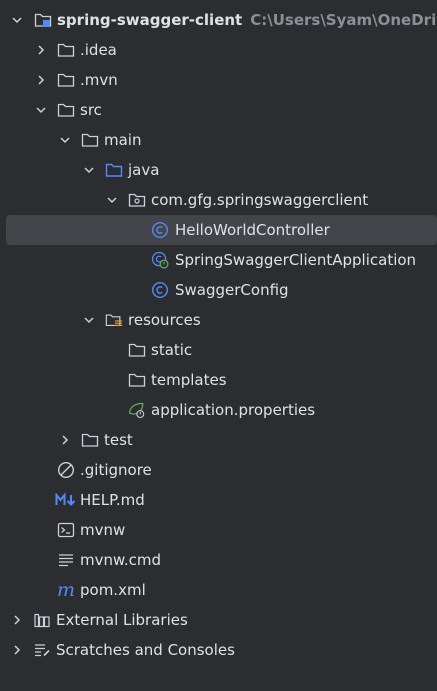  What do you see at coordinates (233, 410) in the screenshot?
I see `tree-item-label: application.properties` at bounding box center [233, 410].